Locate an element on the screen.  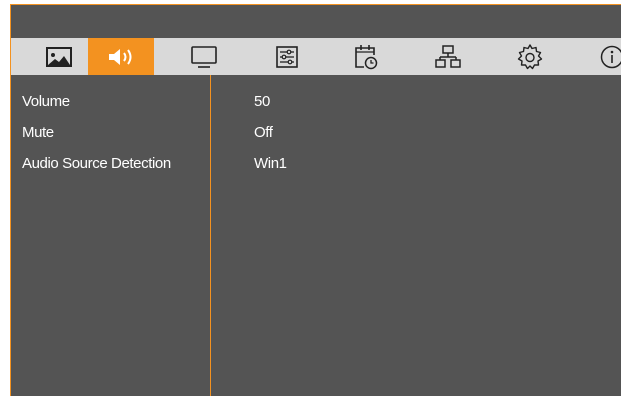
tab-display is located at coordinates (204, 56).